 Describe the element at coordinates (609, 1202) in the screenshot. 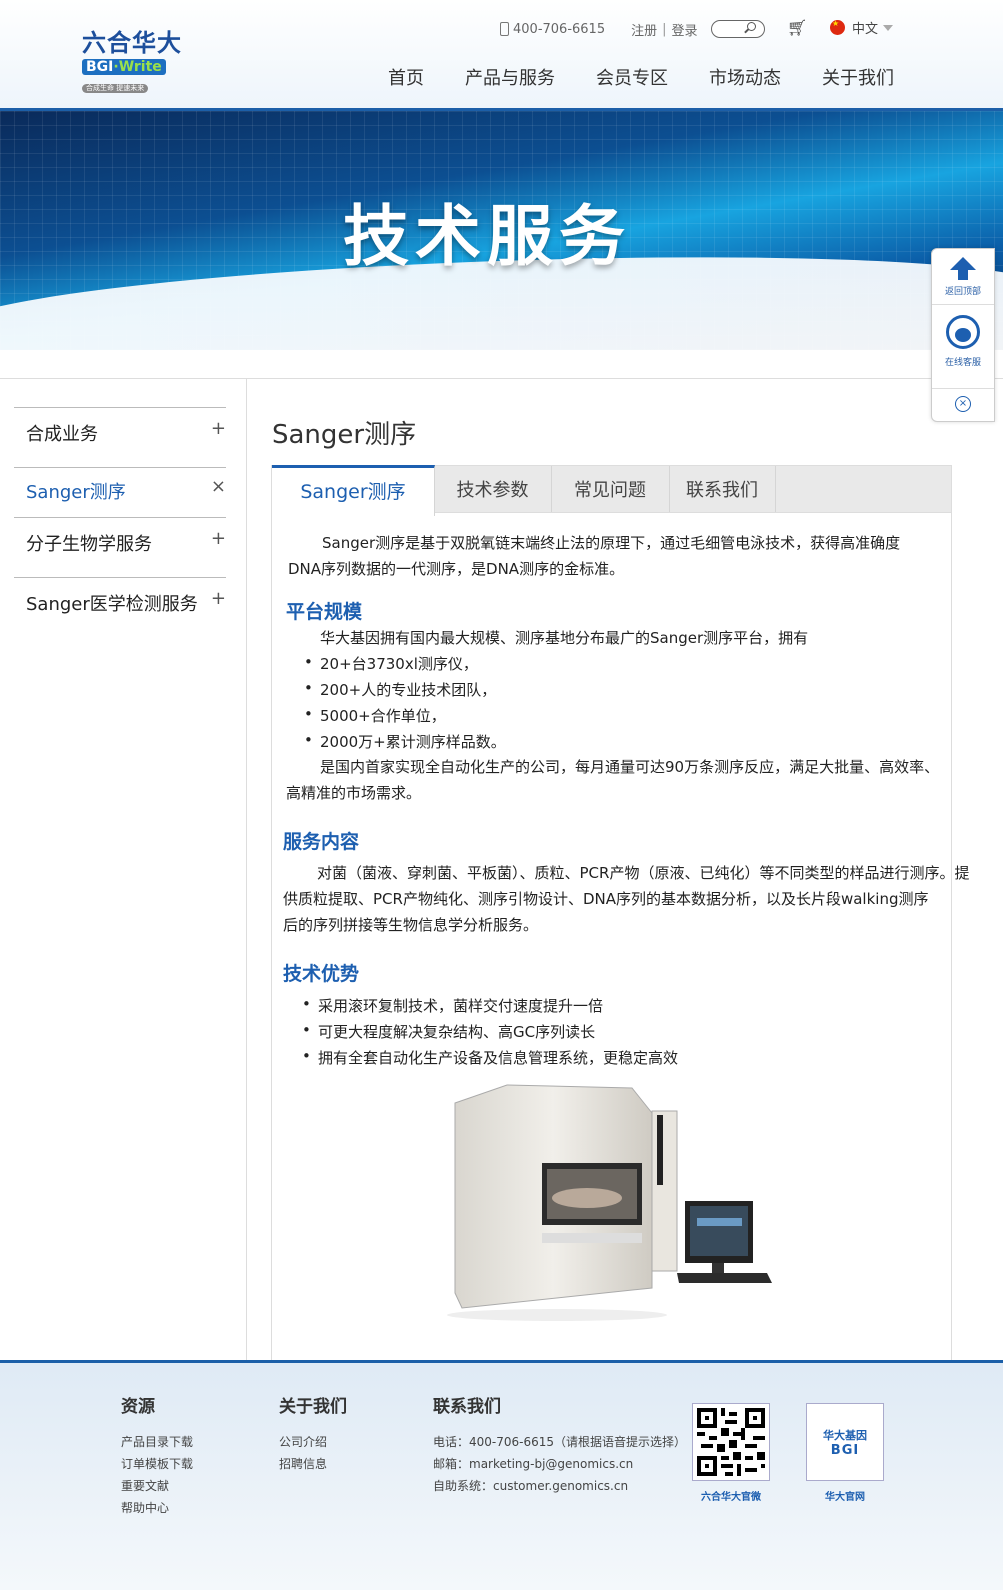

I see `sequencer-machine-image` at that location.